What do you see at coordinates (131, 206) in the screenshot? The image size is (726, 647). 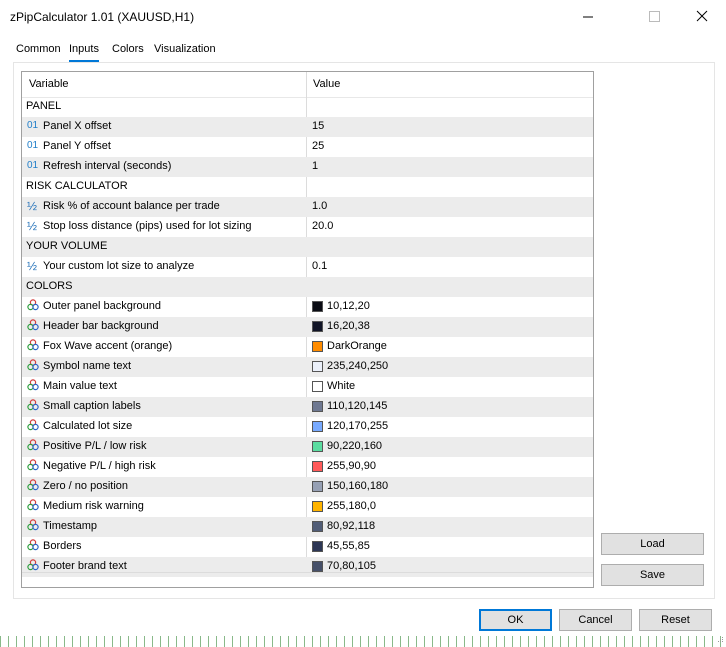 I see `variable-label: Risk % of account balance per trade` at bounding box center [131, 206].